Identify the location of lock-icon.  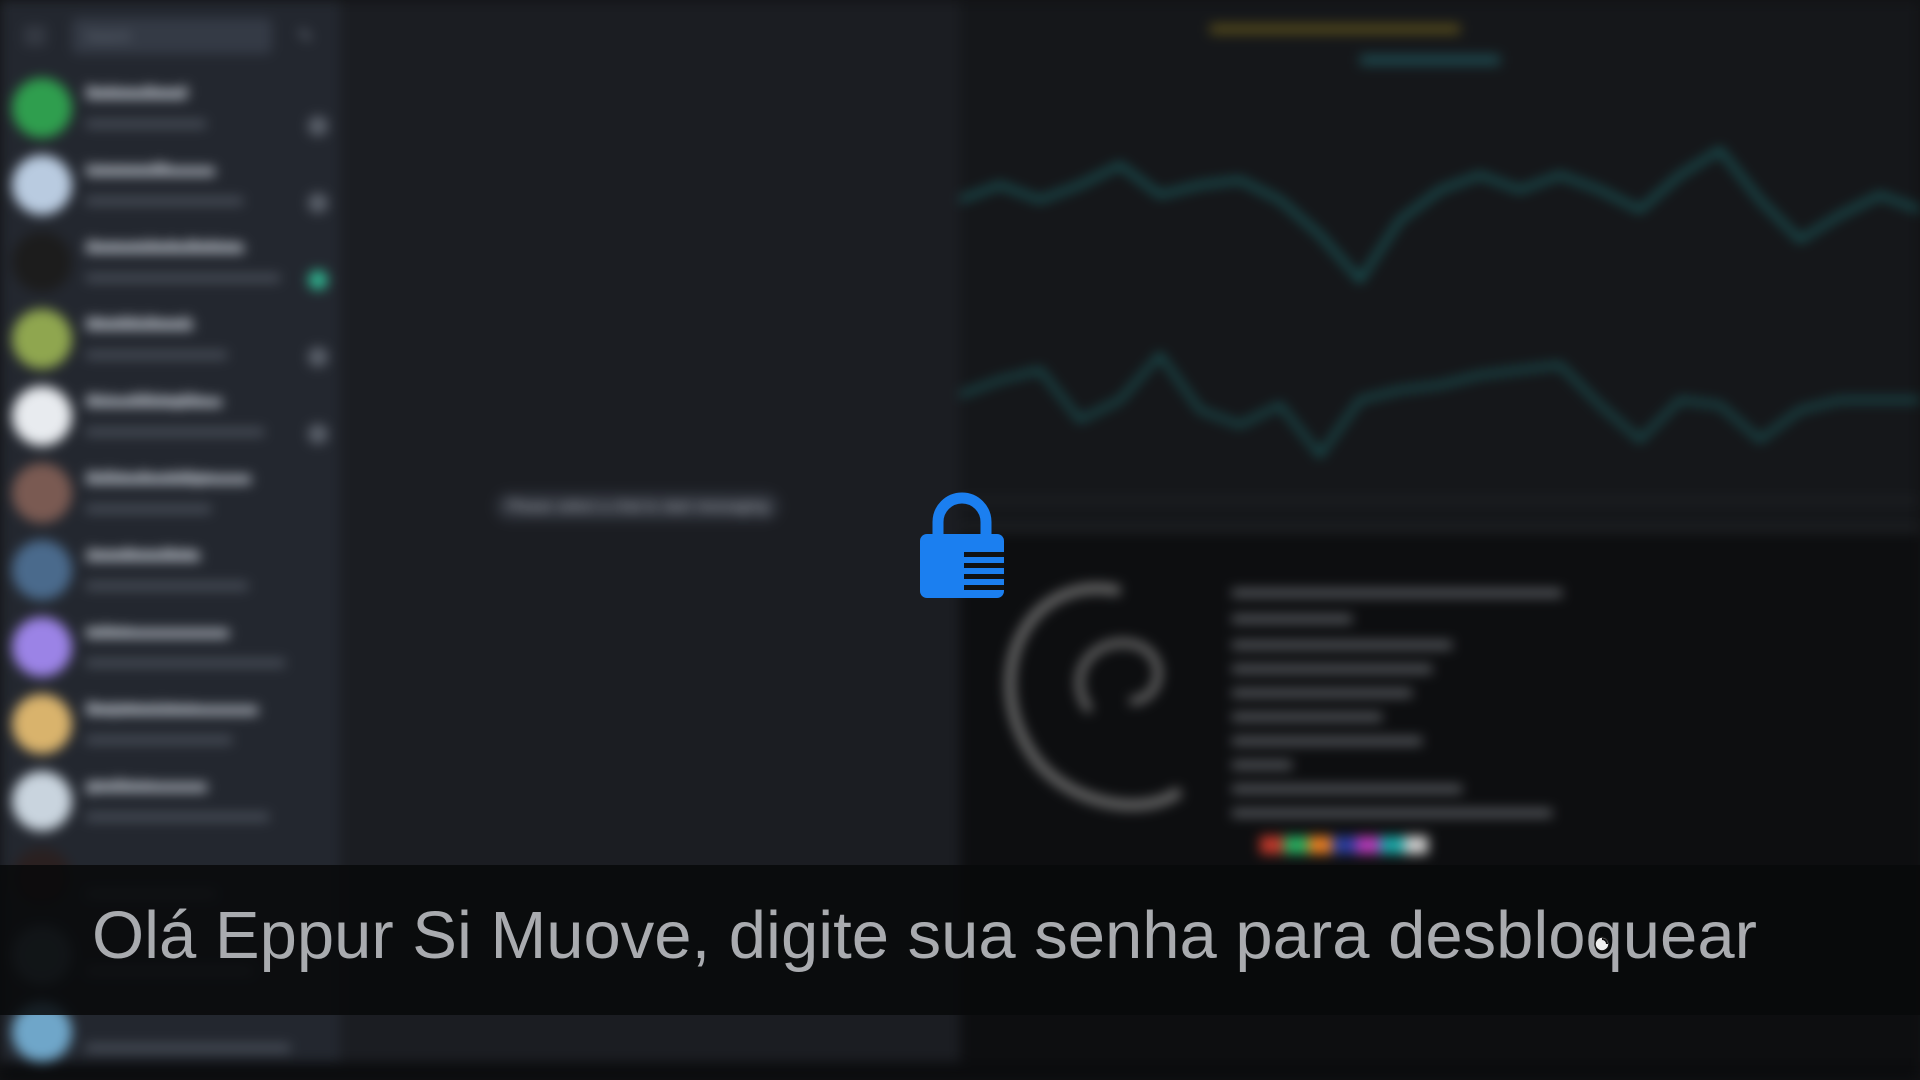
(962, 545).